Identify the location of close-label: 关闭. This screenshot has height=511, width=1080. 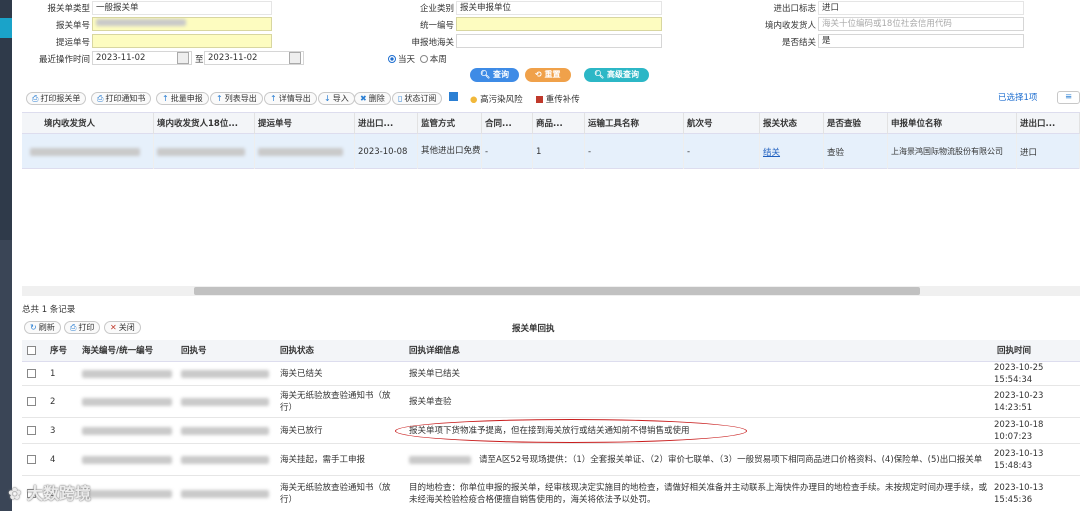
(126, 327).